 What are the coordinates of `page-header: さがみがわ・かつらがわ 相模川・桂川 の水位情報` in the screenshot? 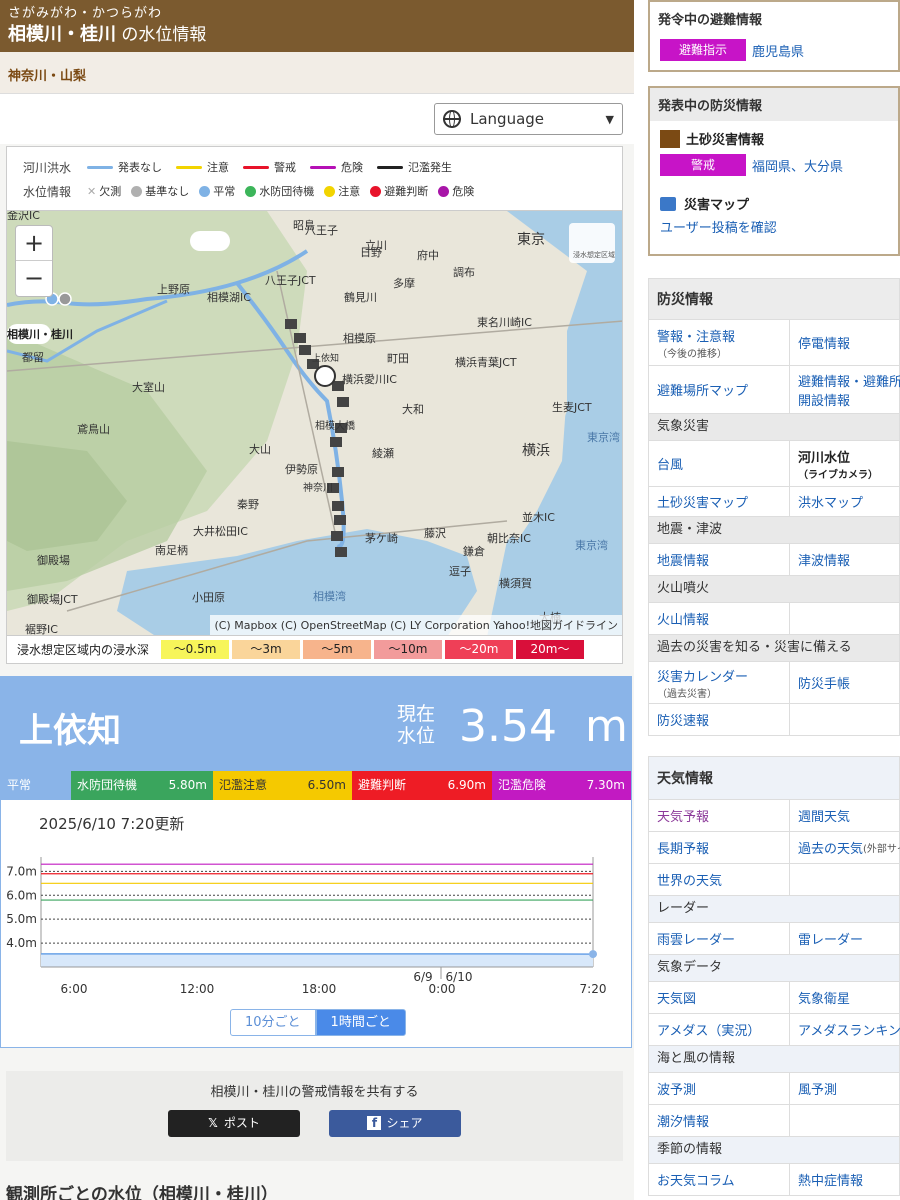 It's located at (317, 26).